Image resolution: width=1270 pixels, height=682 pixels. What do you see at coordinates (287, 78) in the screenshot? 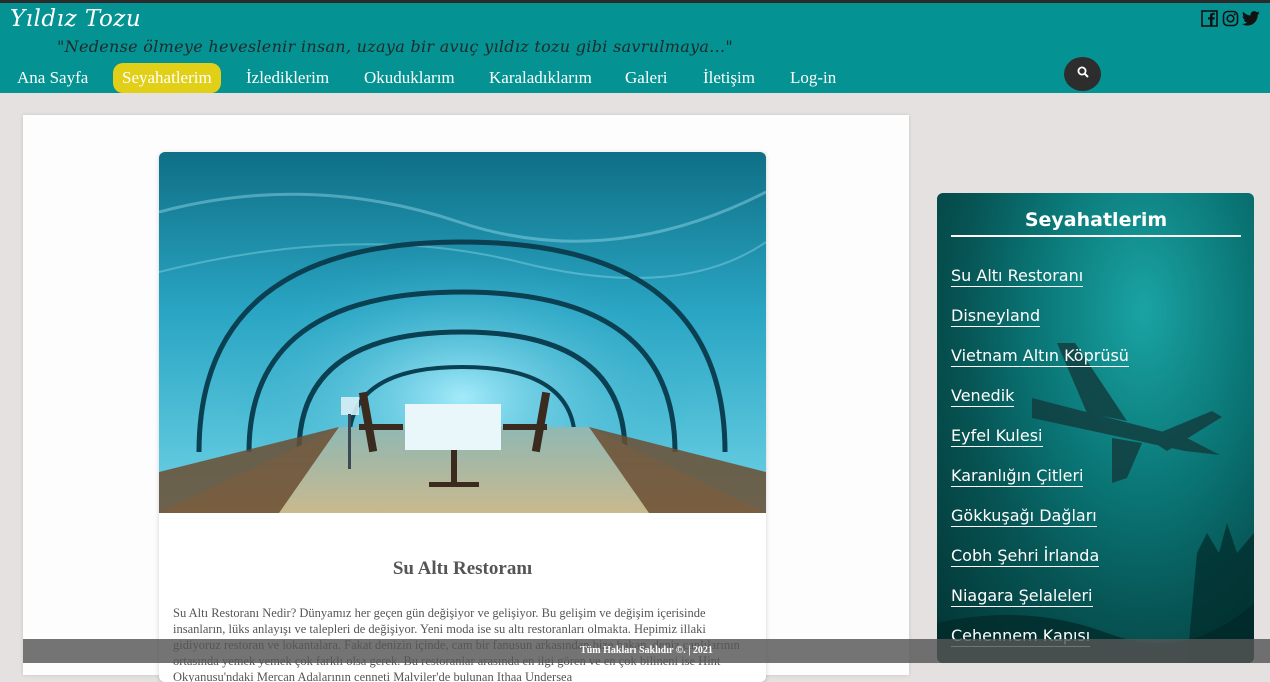
I see `nav-watched: İzlediklerim` at bounding box center [287, 78].